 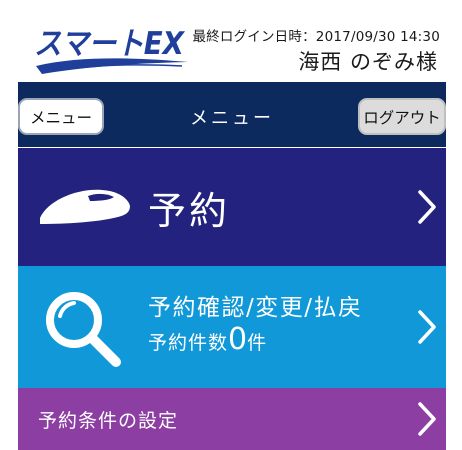 What do you see at coordinates (316, 37) in the screenshot?
I see `last-login-time: 最終ログイン日時：2017/09/30 14:30` at bounding box center [316, 37].